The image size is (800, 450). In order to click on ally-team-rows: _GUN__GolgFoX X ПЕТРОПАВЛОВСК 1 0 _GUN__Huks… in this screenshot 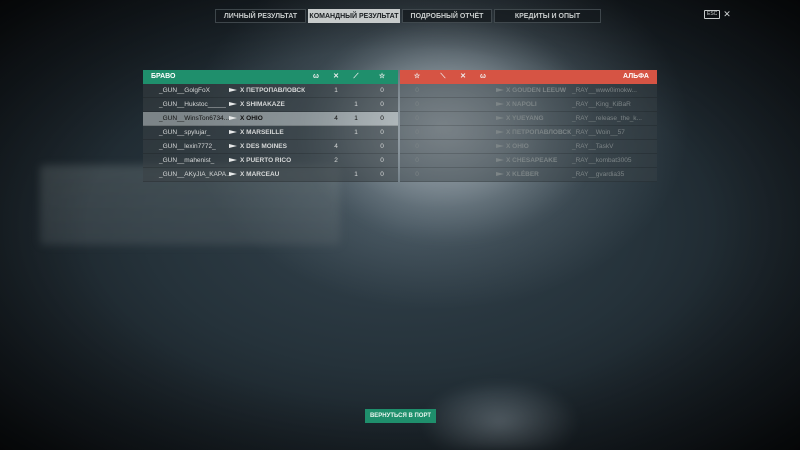, I will do `click(270, 133)`.